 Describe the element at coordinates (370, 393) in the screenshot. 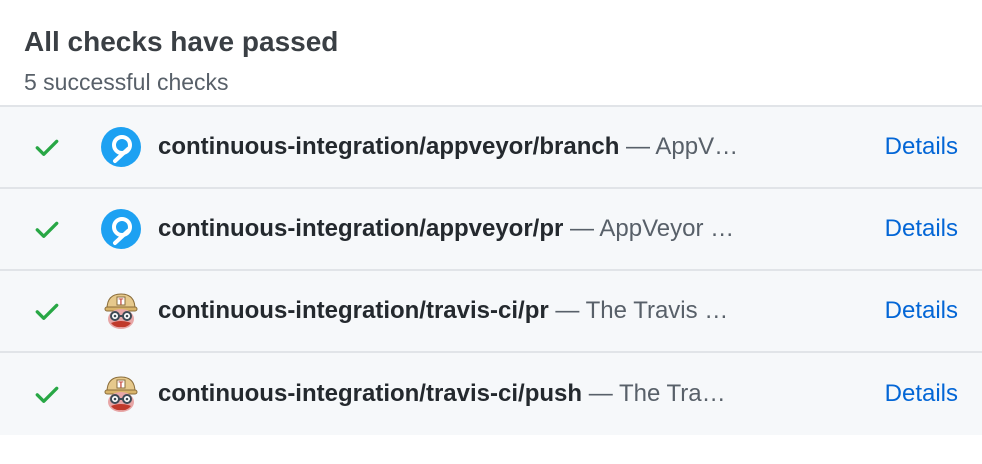

I see `check-name: continuous-integration/travis-ci/push` at that location.